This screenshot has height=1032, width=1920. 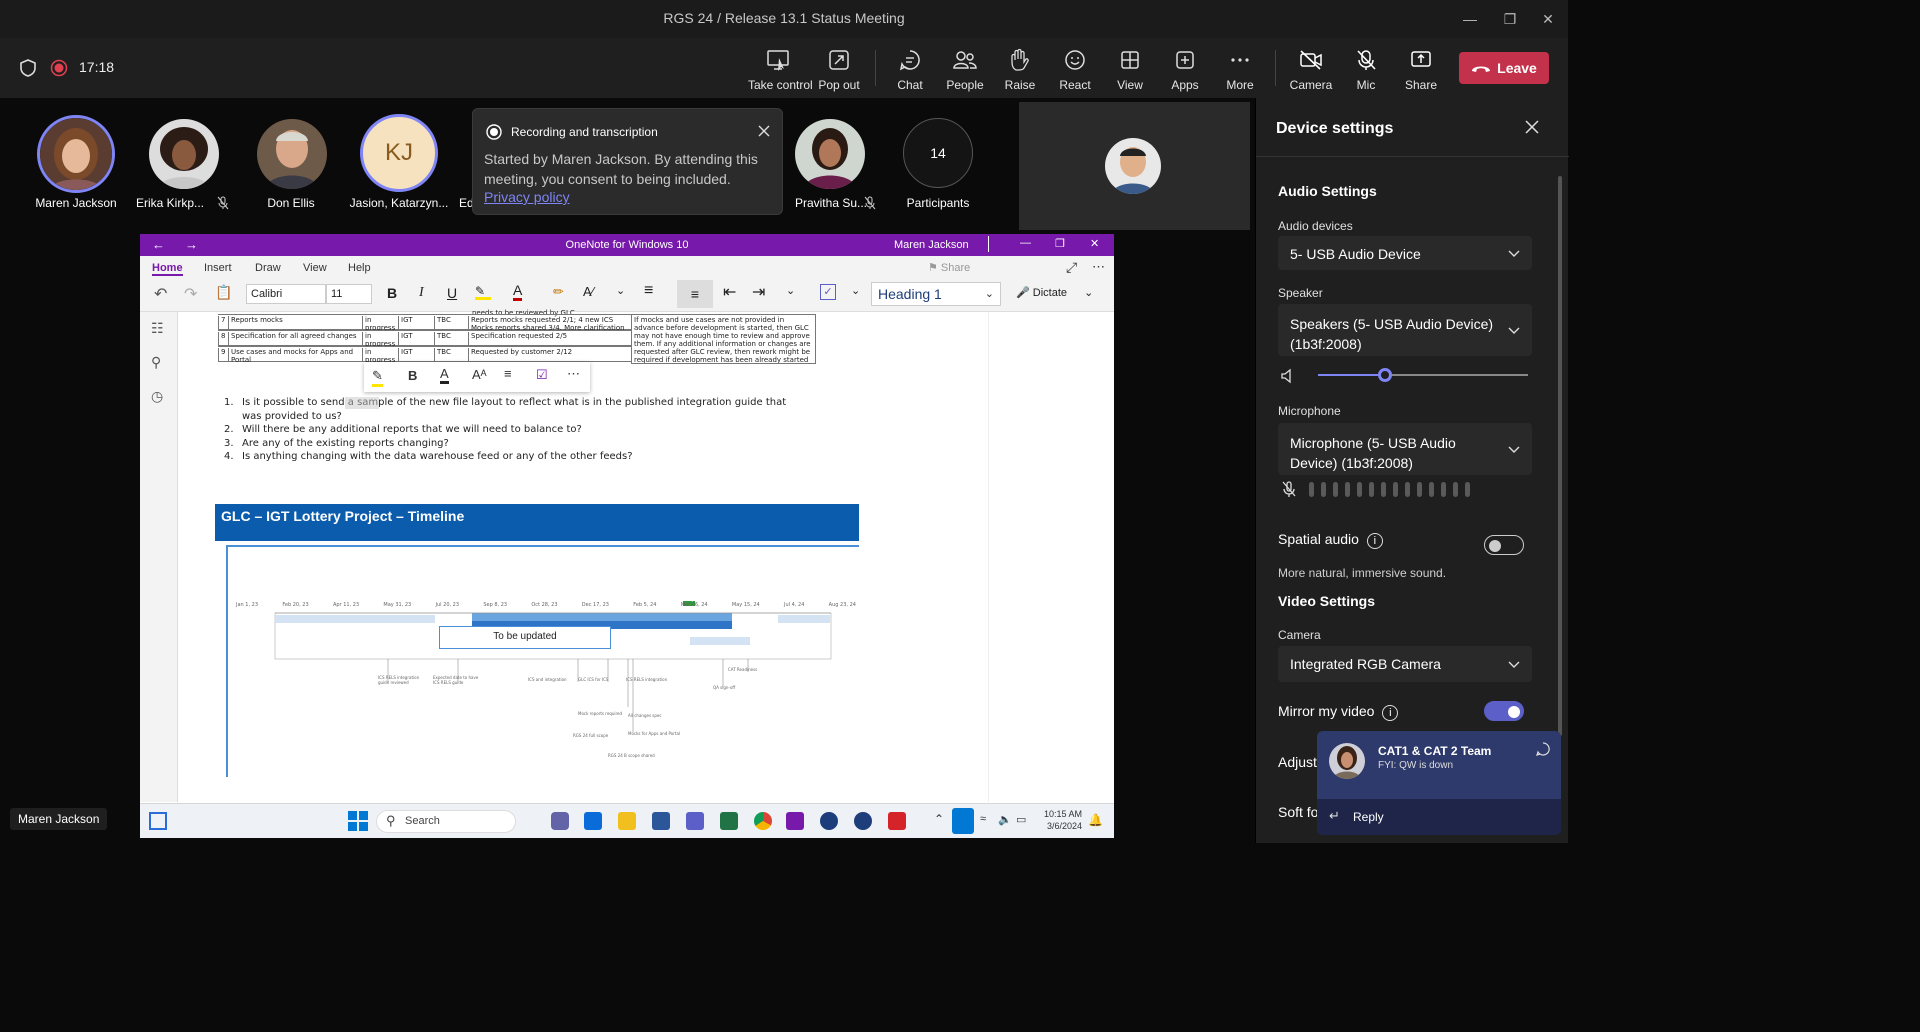 I want to click on avatar-maren-jackson, so click(x=76, y=154).